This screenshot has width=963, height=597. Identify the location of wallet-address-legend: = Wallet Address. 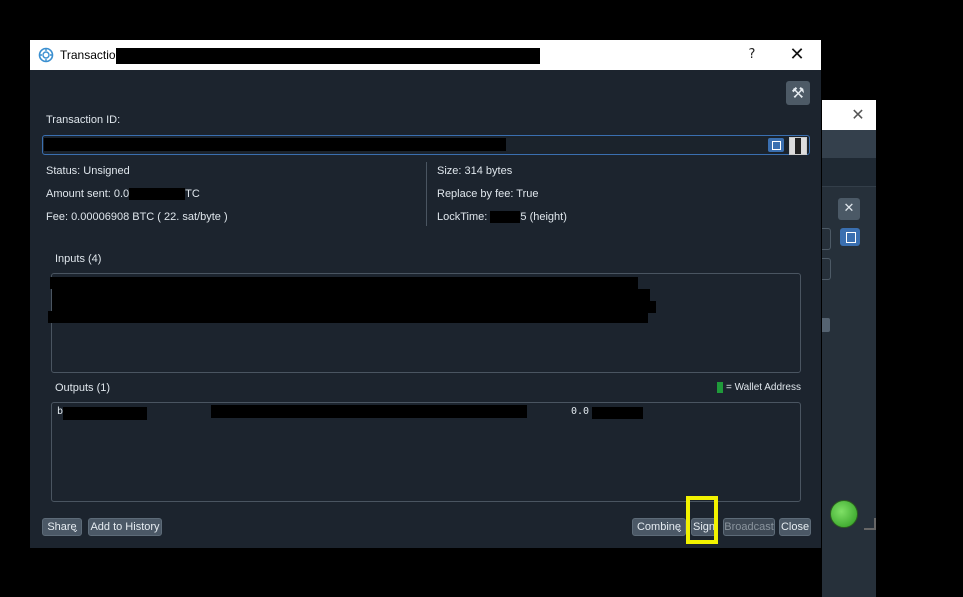
(763, 387).